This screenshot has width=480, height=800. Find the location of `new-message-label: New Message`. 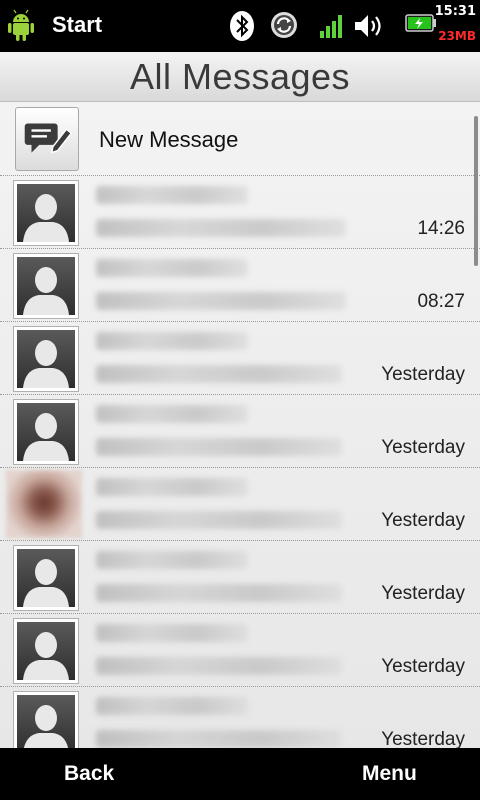

new-message-label: New Message is located at coordinates (168, 140).